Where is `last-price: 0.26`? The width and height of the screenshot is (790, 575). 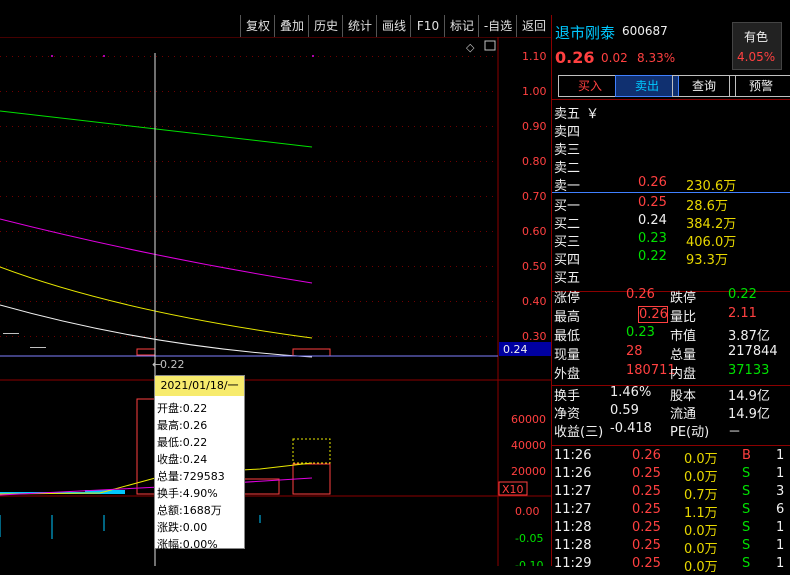 last-price: 0.26 is located at coordinates (575, 57).